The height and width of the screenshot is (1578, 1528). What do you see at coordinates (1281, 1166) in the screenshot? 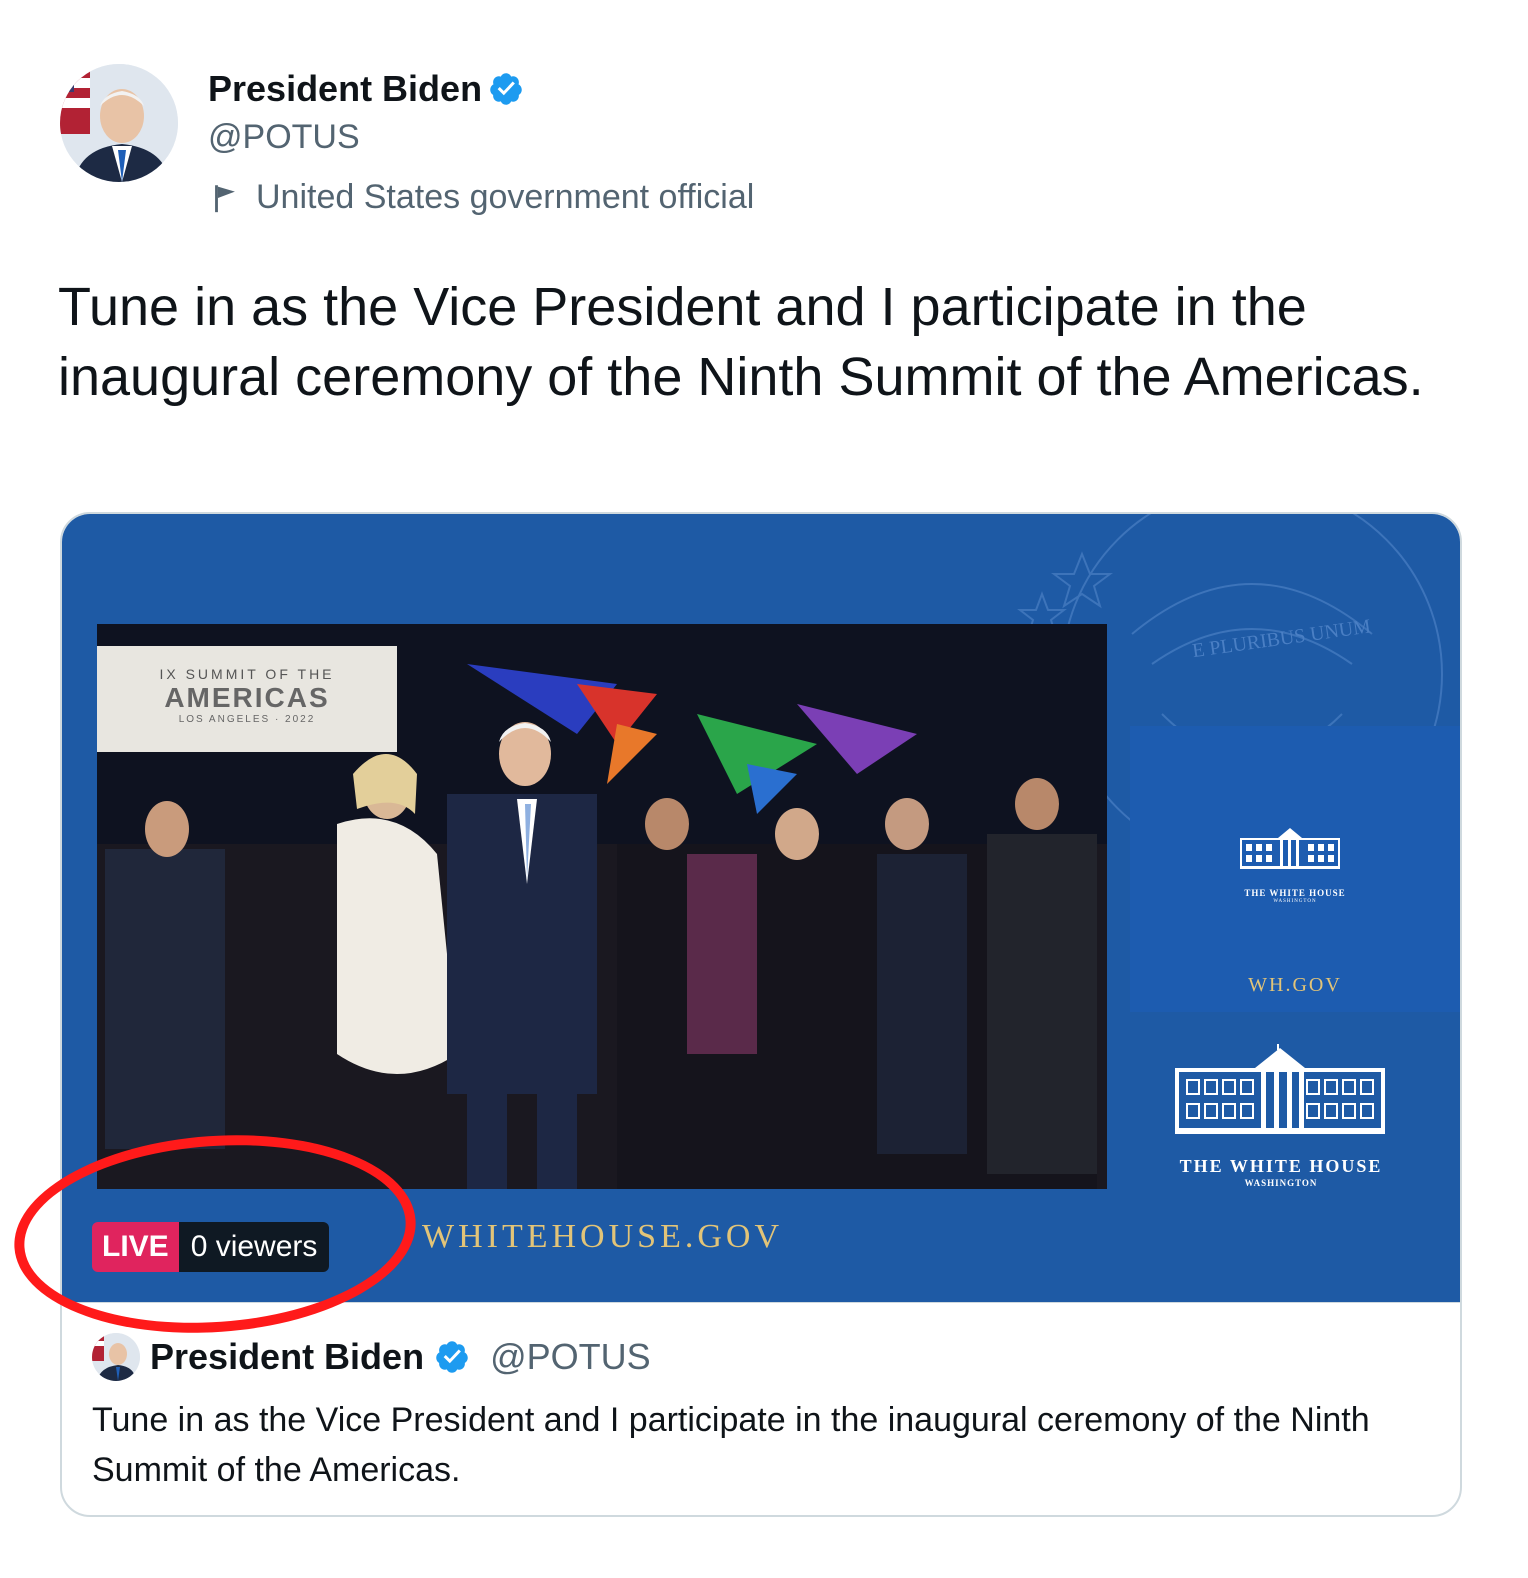
I see `wh-title: THE WHITE HOUSE` at bounding box center [1281, 1166].